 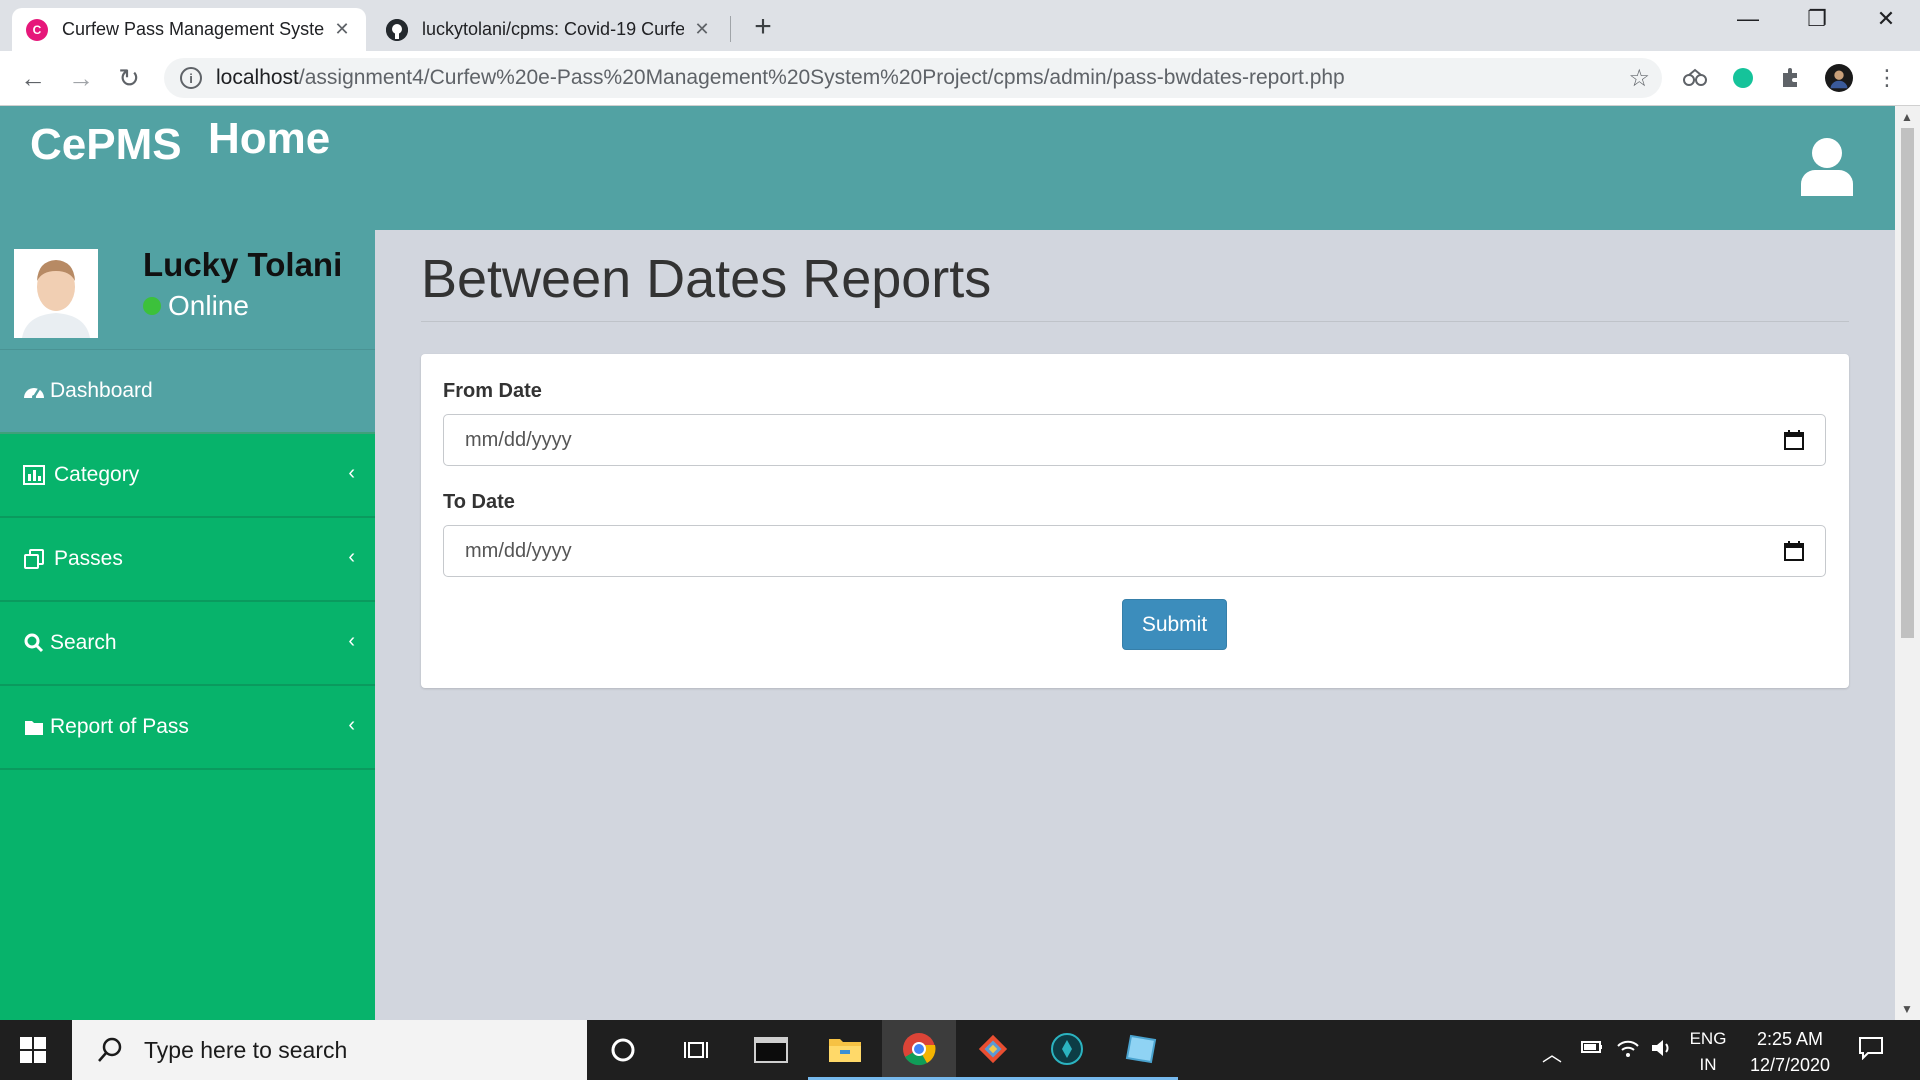 What do you see at coordinates (243, 264) in the screenshot?
I see `user-name: Lucky Tolani` at bounding box center [243, 264].